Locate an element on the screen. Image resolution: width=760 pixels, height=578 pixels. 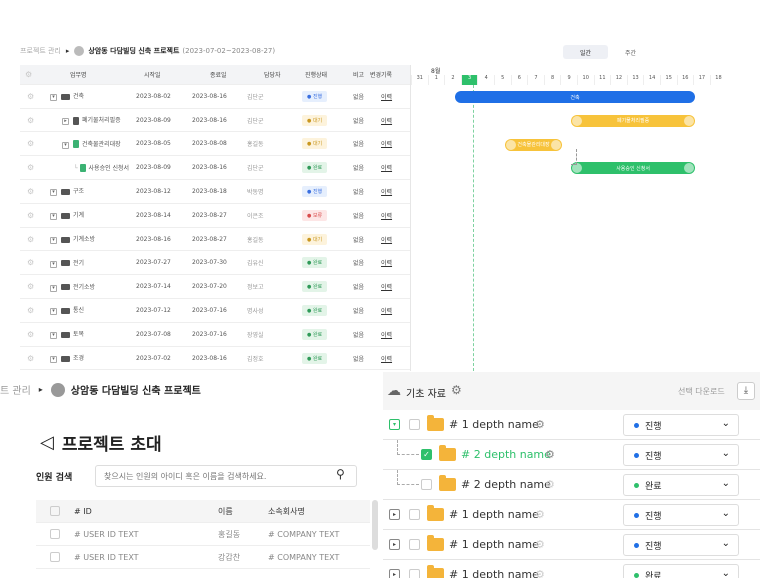
table-row: ⚙ ▾ 구조 2023-08-12 2023-08-18 박동명 ● 진행 없음 이력 is located at coordinates (215, 192).